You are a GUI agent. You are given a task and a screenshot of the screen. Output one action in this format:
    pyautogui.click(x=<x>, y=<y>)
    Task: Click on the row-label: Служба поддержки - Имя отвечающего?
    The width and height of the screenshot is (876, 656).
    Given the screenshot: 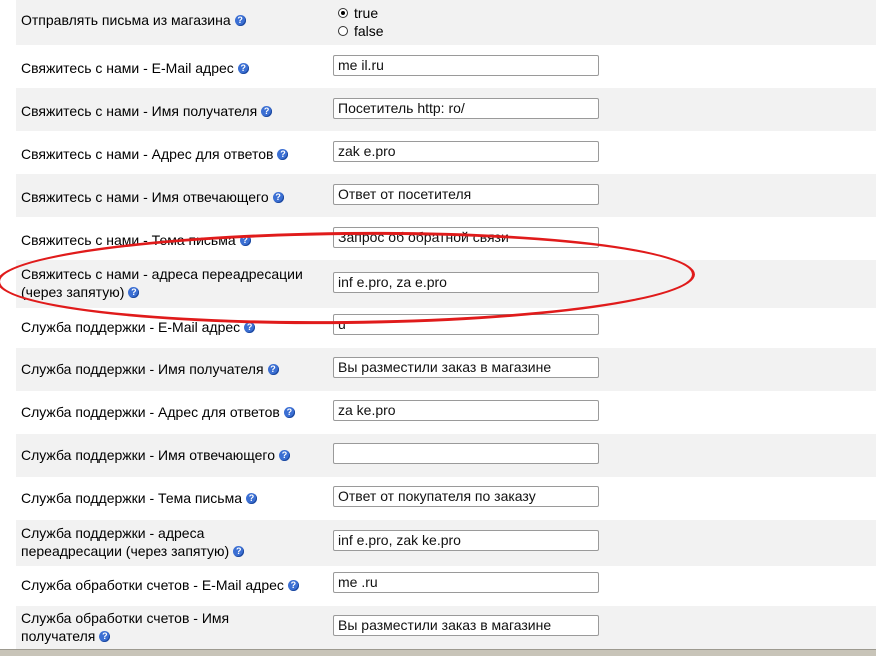 What is the action you would take?
    pyautogui.click(x=171, y=455)
    